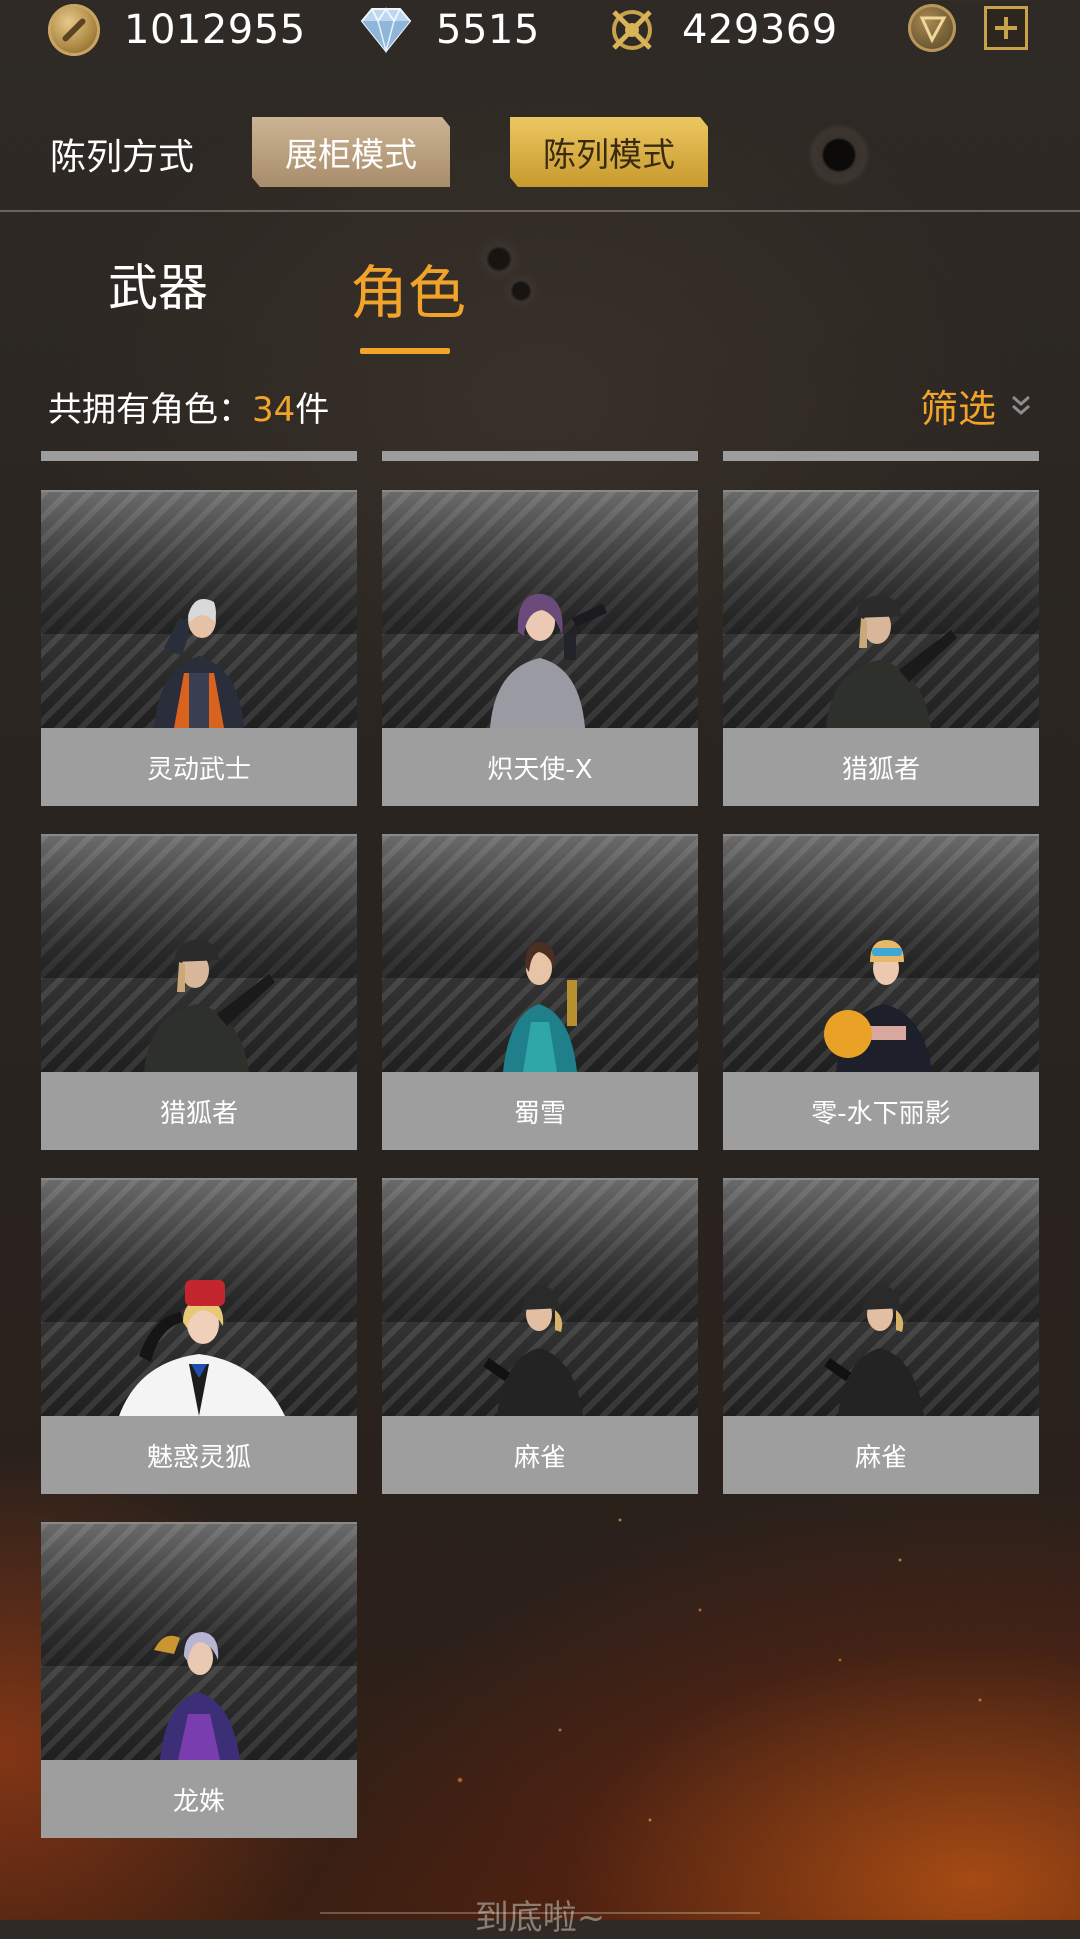 The image size is (1080, 1939). I want to click on gold-coin-icon, so click(74, 30).